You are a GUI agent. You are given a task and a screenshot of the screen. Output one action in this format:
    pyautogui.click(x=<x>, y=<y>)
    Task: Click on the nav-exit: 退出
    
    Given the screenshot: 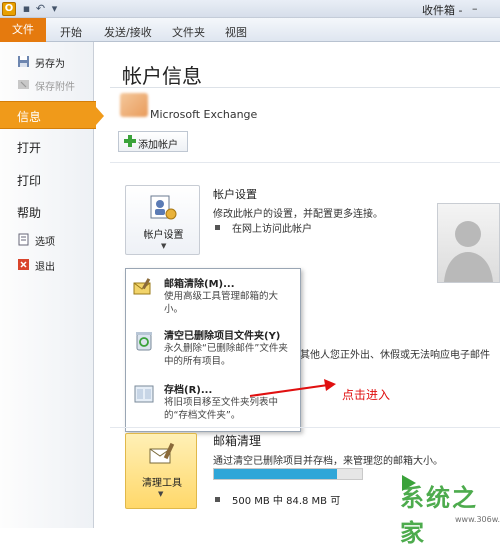 What is the action you would take?
    pyautogui.click(x=47, y=265)
    